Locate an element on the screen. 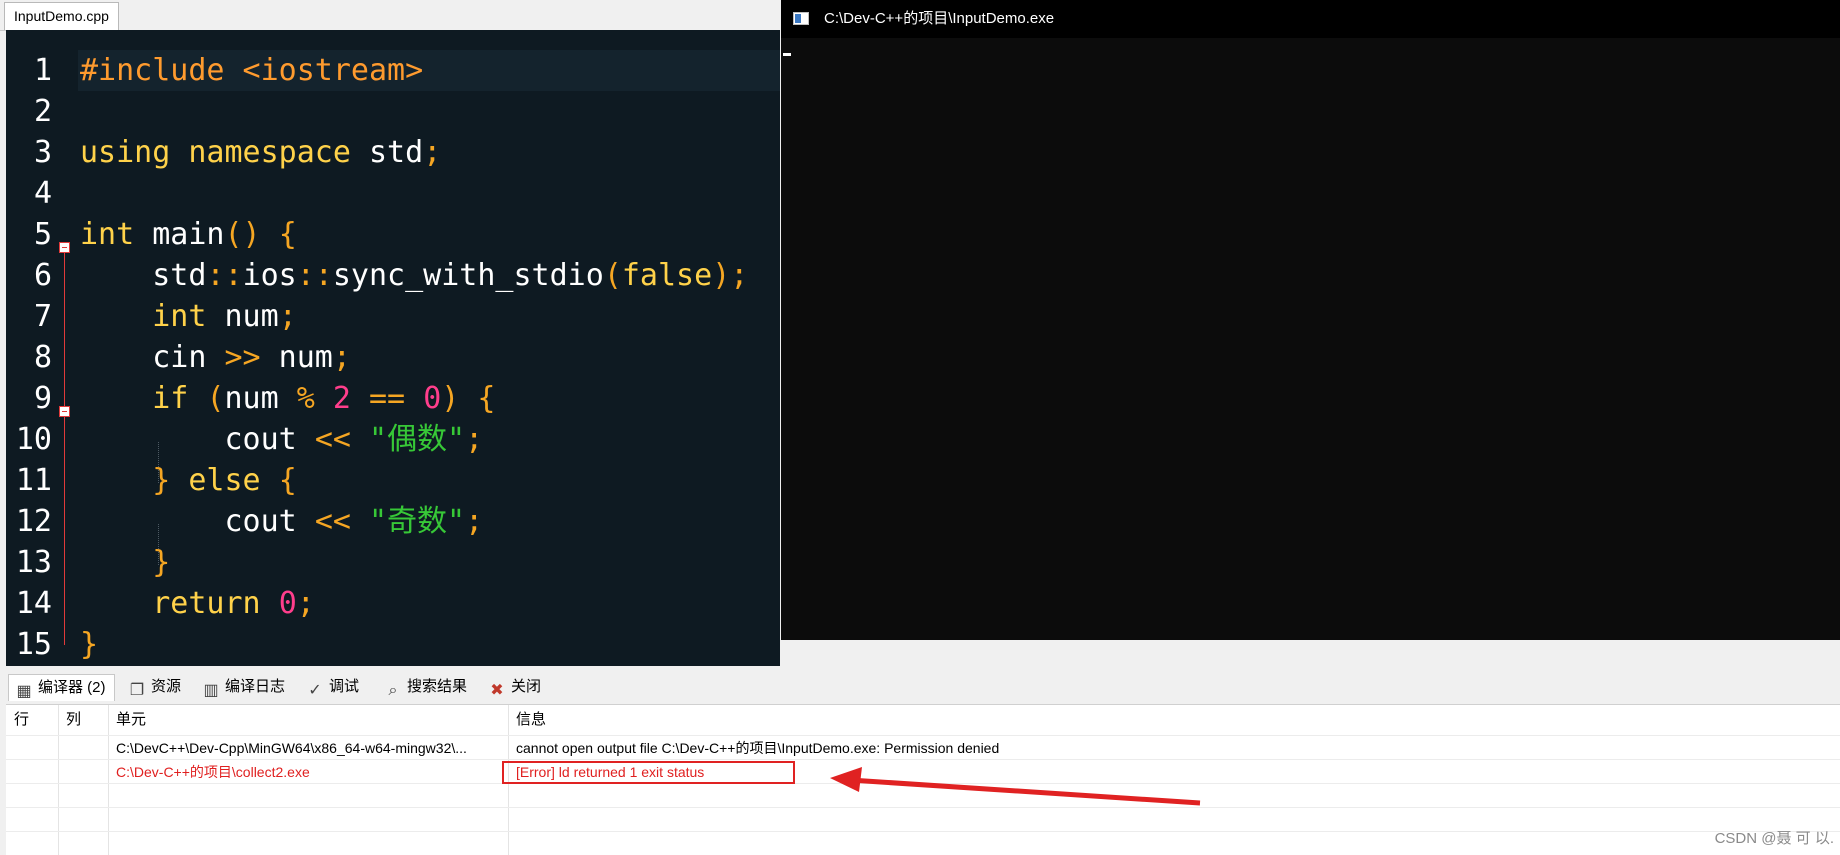 This screenshot has height=855, width=1840. tab-label: 调试 is located at coordinates (344, 686).